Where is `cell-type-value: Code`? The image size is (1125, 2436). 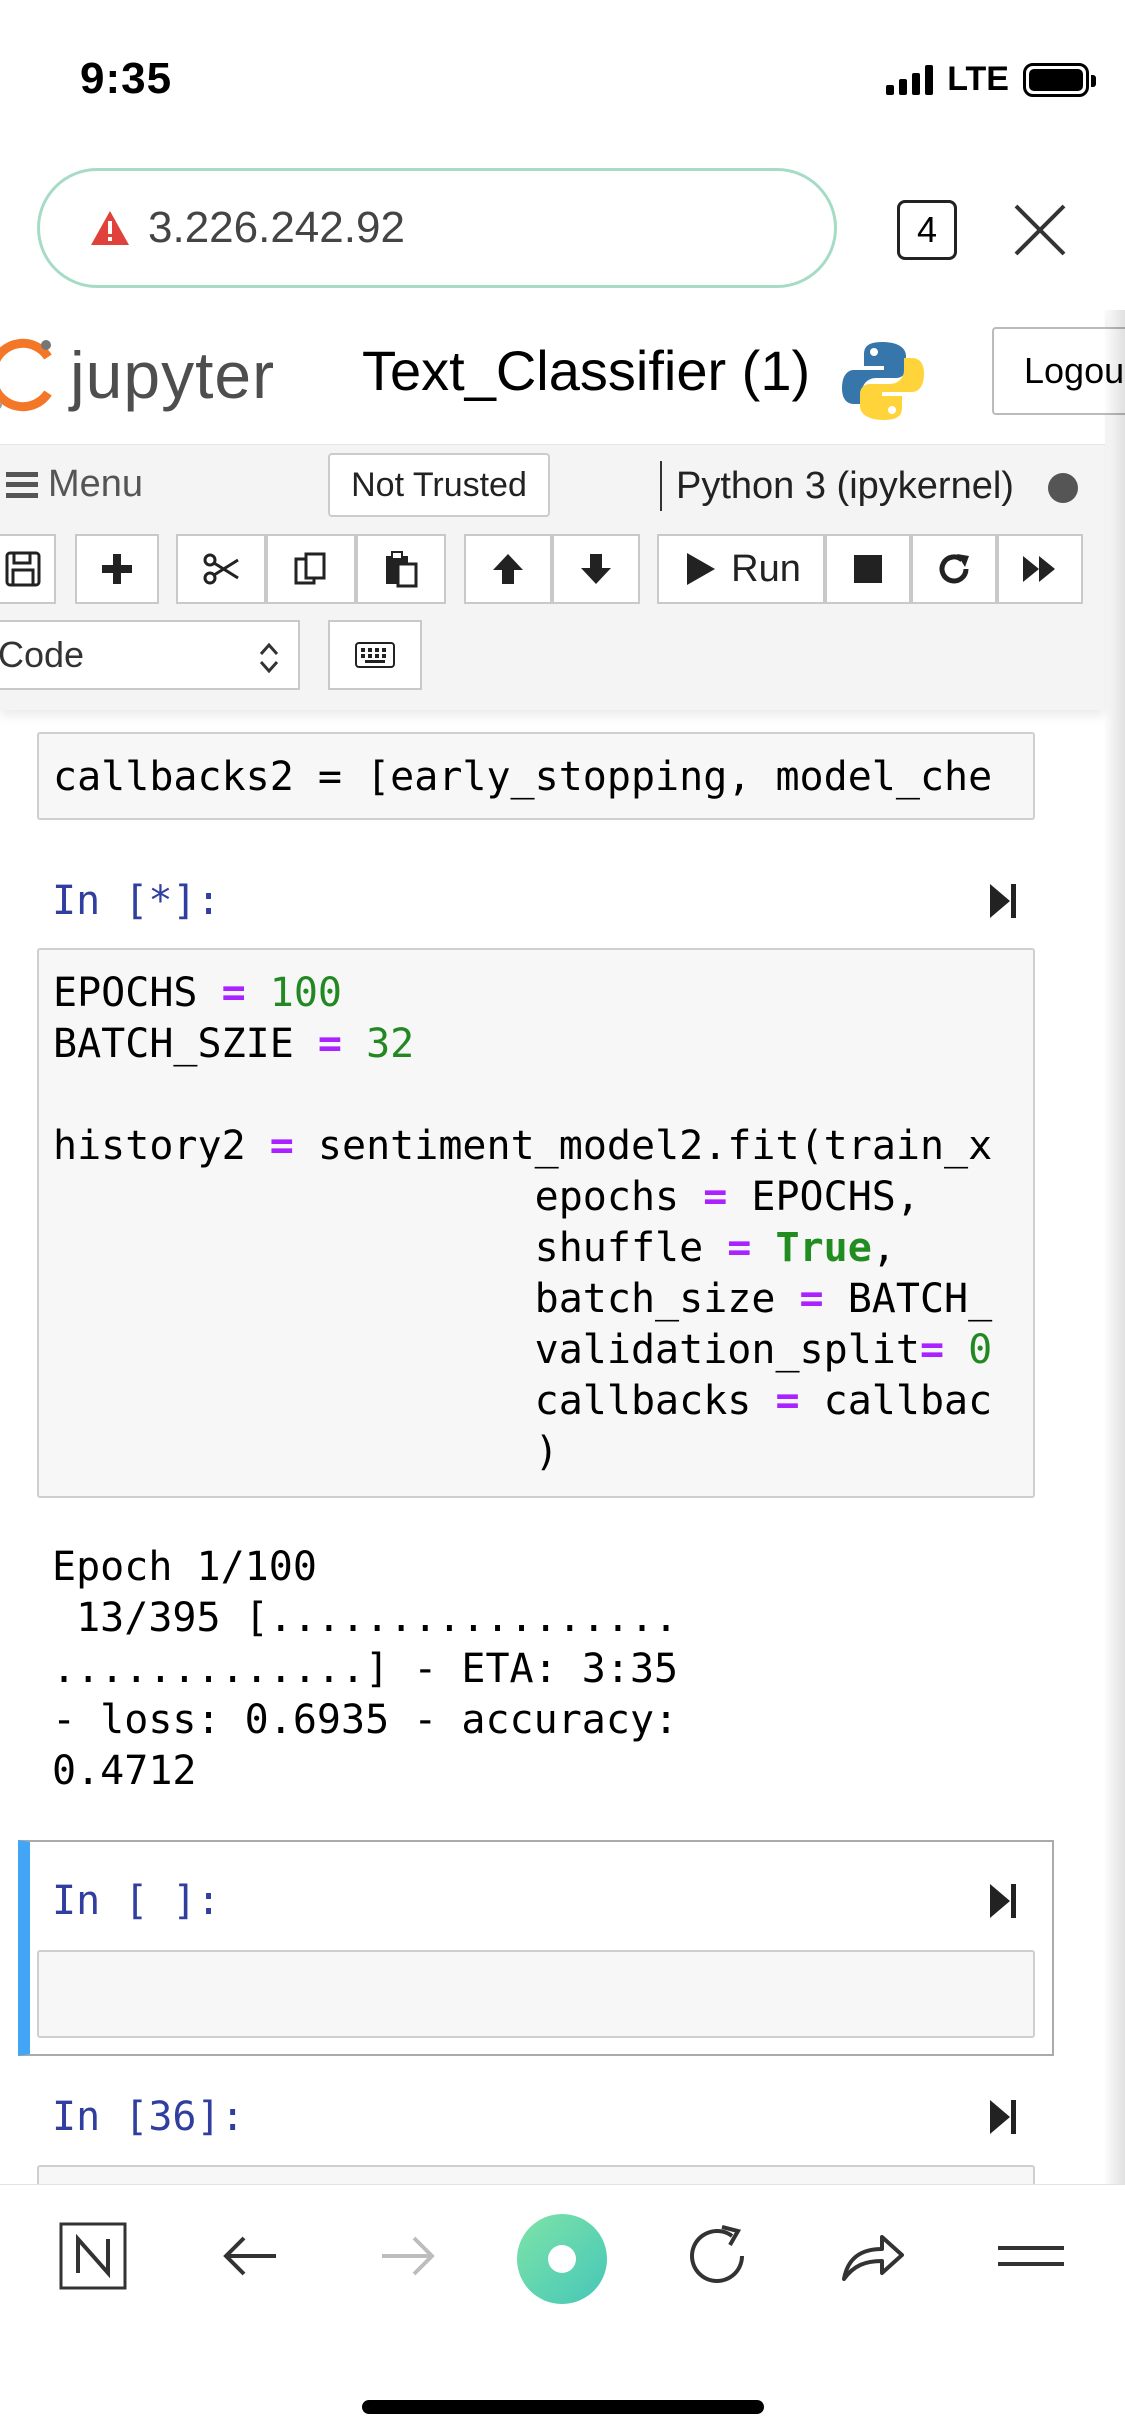 cell-type-value: Code is located at coordinates (42, 654).